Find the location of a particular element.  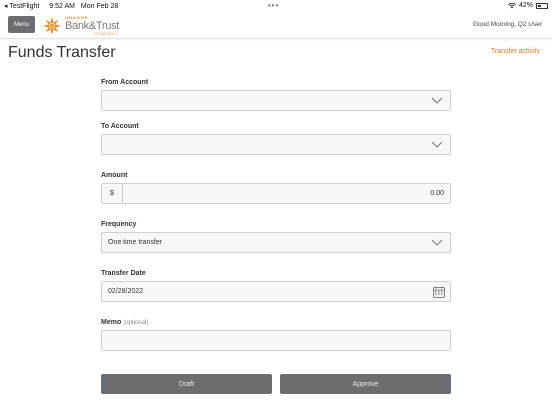

back-app-label: TestFlight is located at coordinates (24, 6).